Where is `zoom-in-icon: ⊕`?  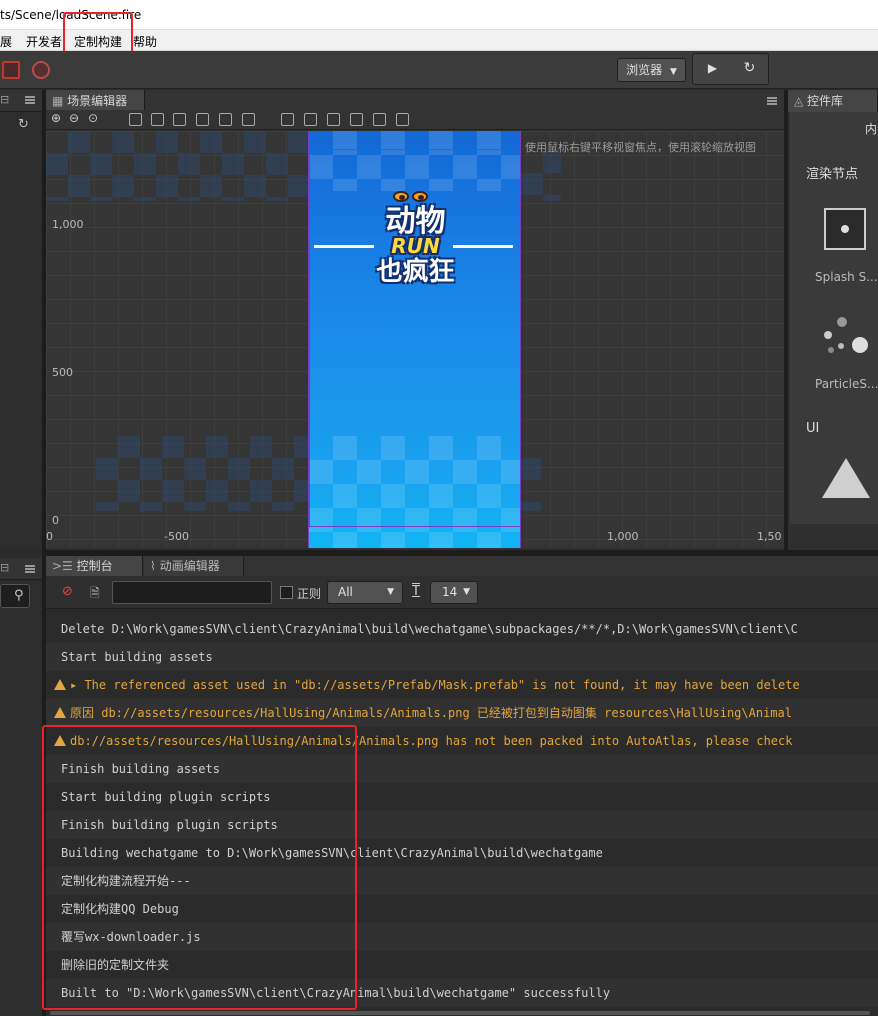 zoom-in-icon: ⊕ is located at coordinates (56, 118).